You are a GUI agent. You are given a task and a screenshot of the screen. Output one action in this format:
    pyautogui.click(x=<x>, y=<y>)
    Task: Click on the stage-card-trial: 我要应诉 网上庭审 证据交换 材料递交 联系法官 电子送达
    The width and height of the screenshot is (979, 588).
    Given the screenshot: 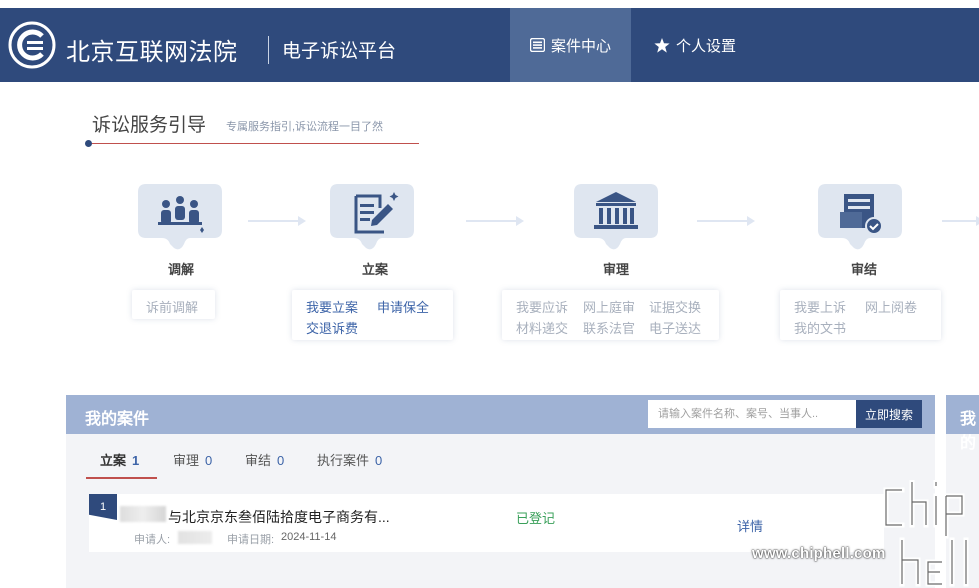 What is the action you would take?
    pyautogui.click(x=610, y=315)
    